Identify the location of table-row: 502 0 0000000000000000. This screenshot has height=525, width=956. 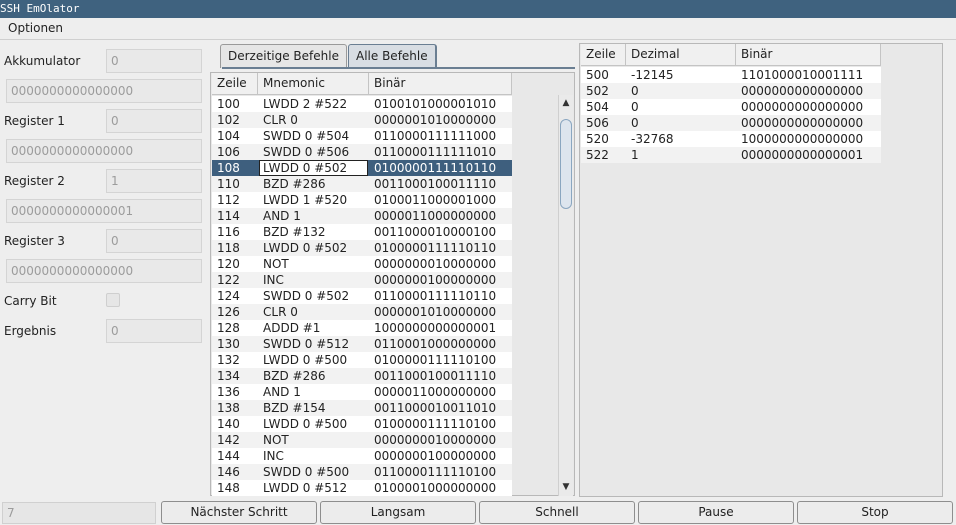
(731, 91).